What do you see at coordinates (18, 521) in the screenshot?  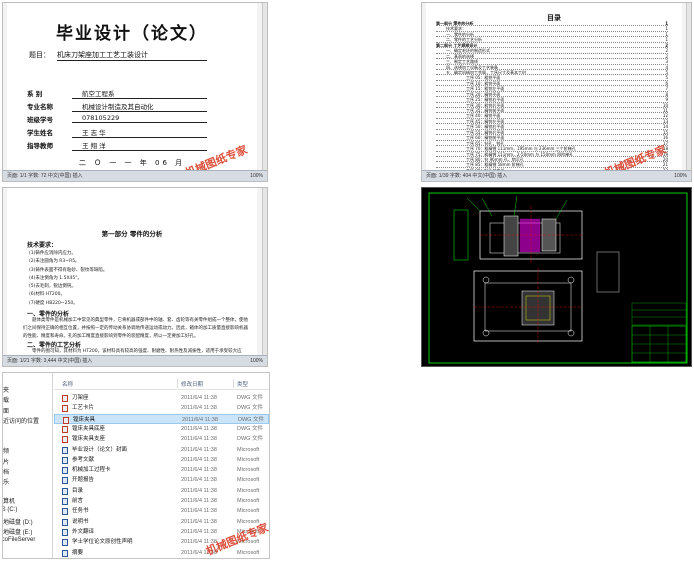 I see `nav-item: 本地磁盘 (D:)` at bounding box center [18, 521].